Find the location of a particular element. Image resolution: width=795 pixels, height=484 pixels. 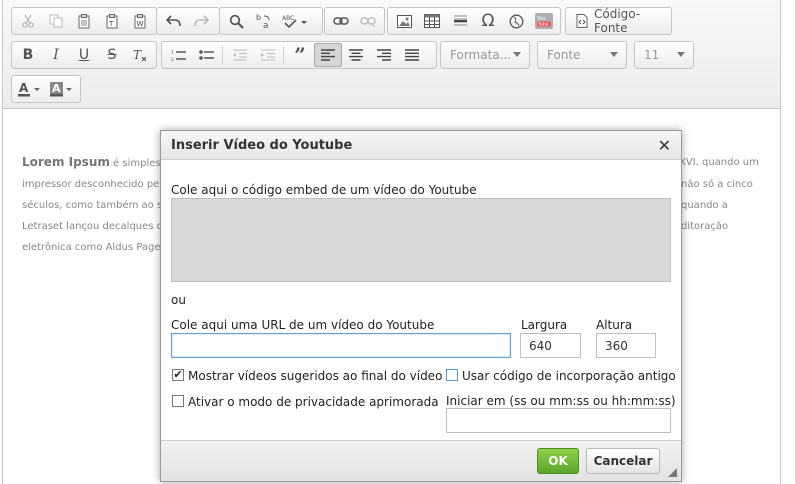

privacy-mode-checkbox is located at coordinates (178, 401).